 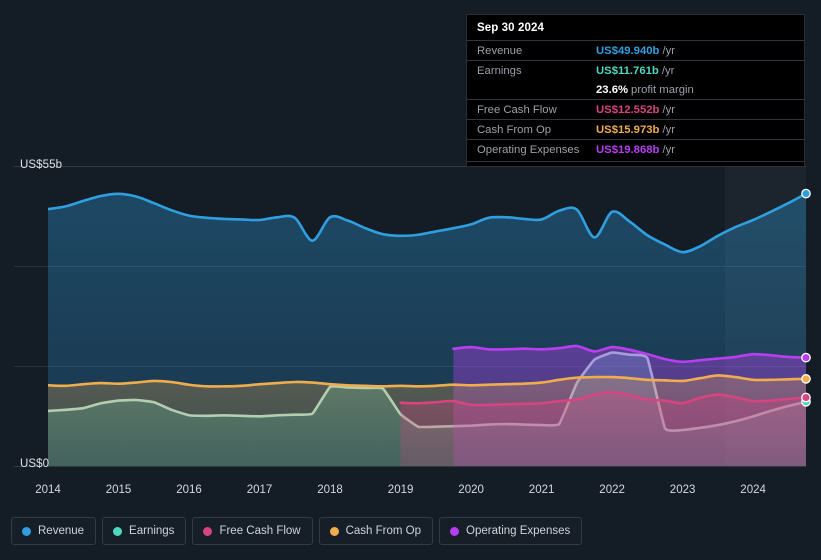 I want to click on tooltip-row-value: US$12.552b, so click(x=628, y=109).